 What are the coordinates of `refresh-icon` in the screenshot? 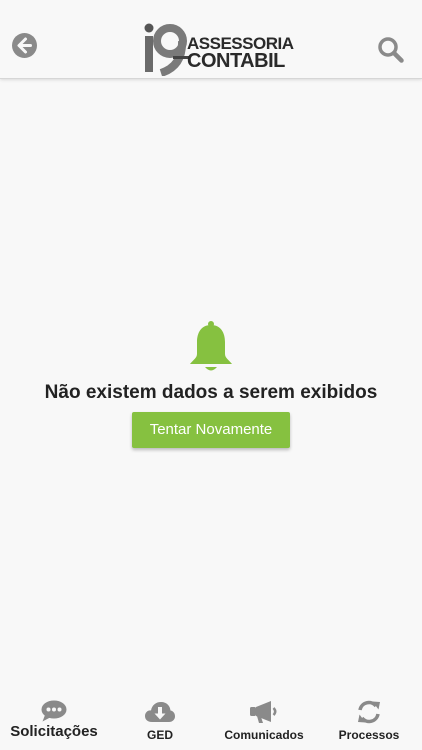 It's located at (369, 712).